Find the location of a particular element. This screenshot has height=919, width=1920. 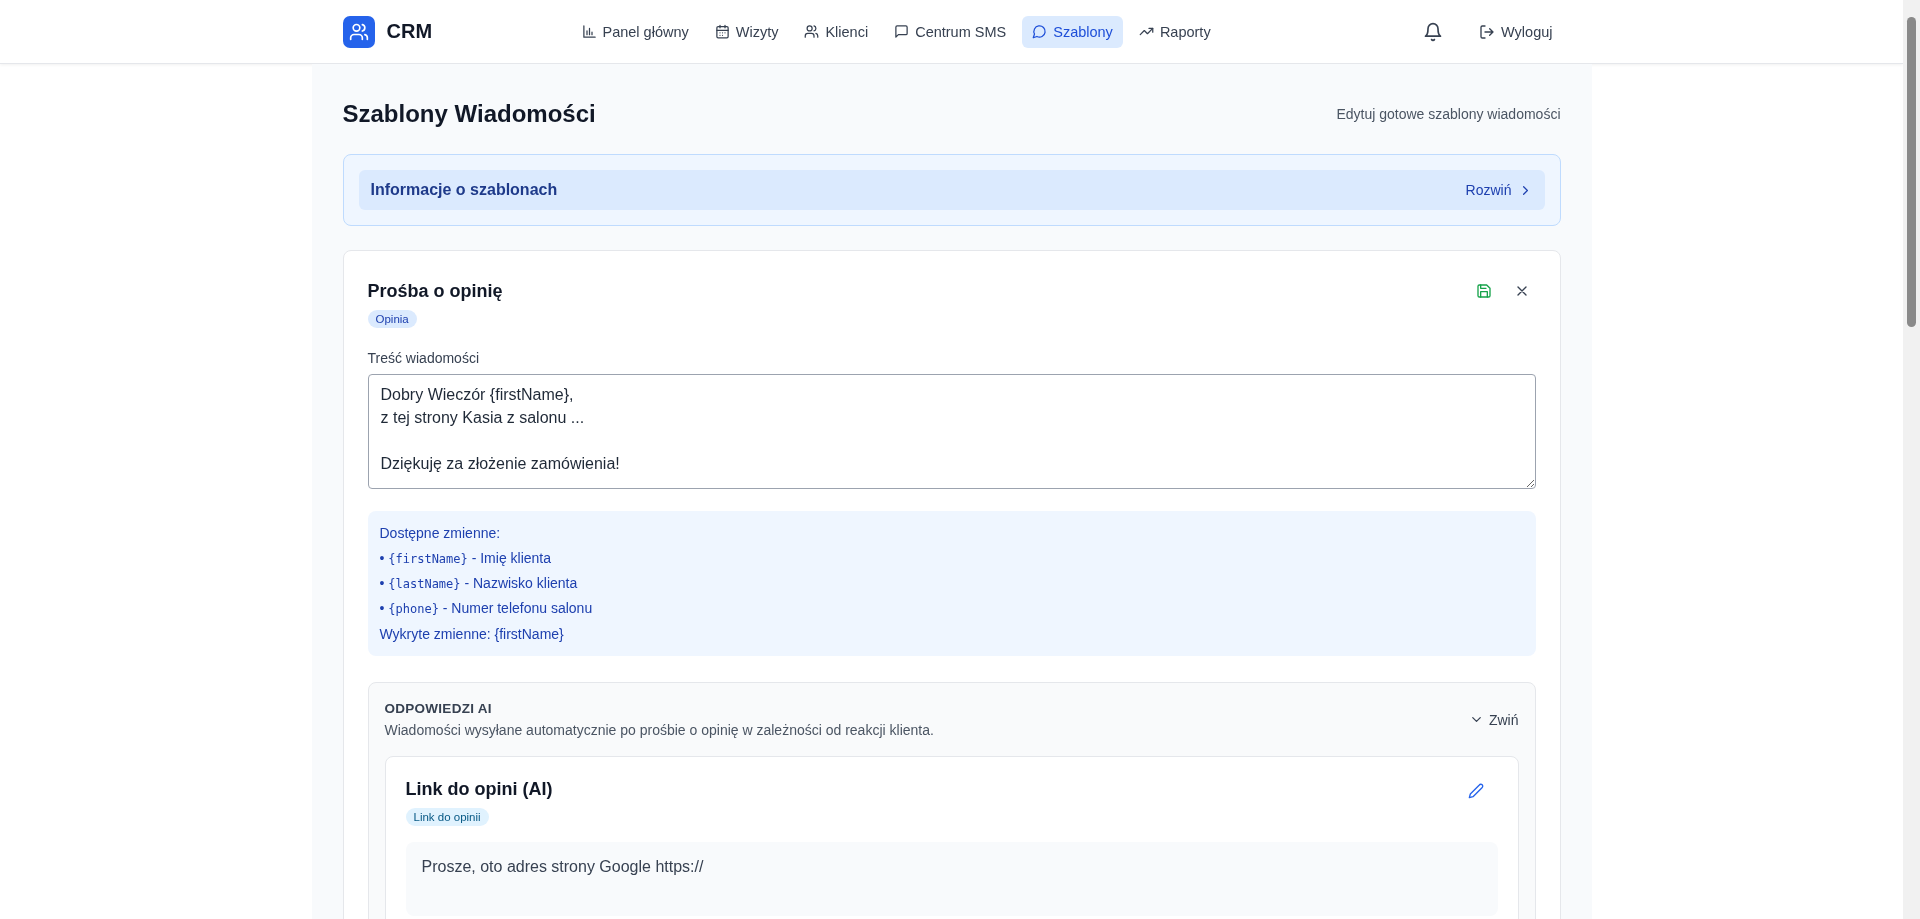

save-button is located at coordinates (1483, 291).